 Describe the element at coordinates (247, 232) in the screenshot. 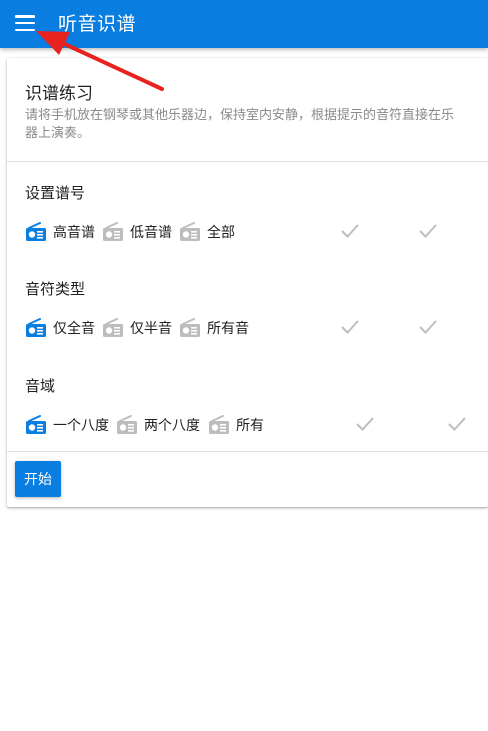

I see `clef-options: 高音谱 低音谱 全部` at that location.